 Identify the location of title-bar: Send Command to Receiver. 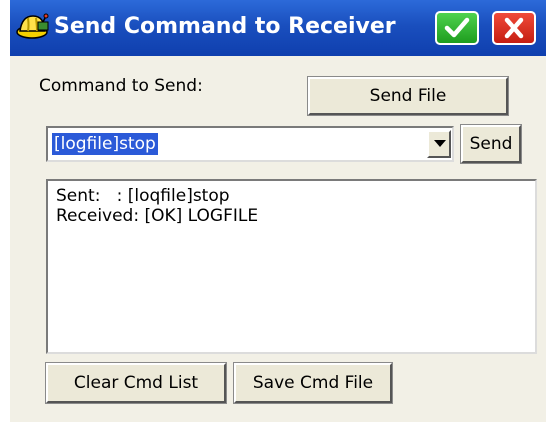
(278, 28).